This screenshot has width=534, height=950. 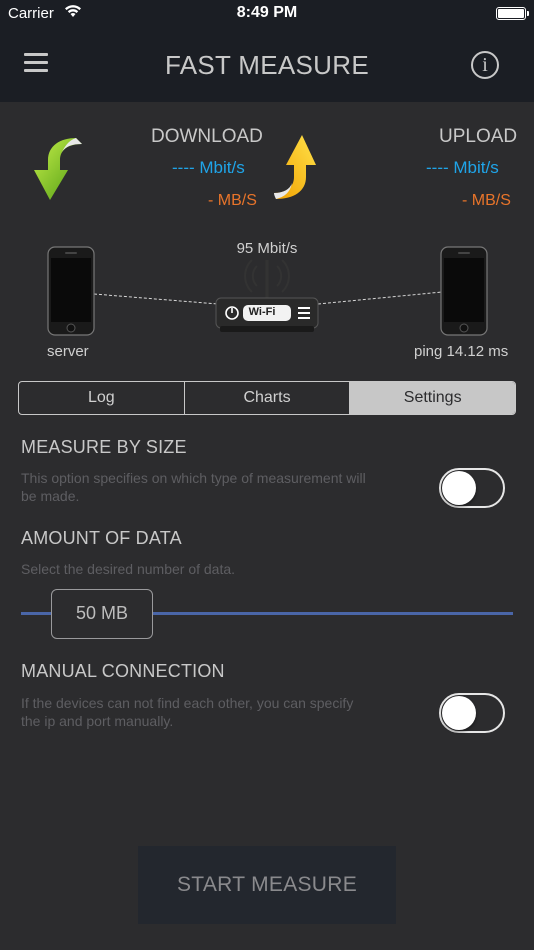 I want to click on ping-caption: ping 14.12 ms, so click(x=461, y=351).